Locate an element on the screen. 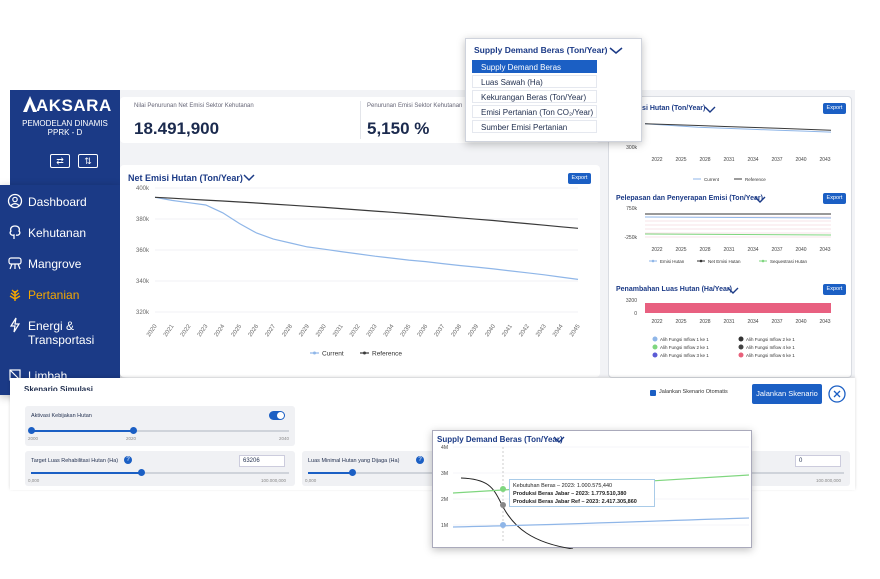 The width and height of the screenshot is (880, 579). swap-horizontal-button: ⇄ is located at coordinates (60, 161).